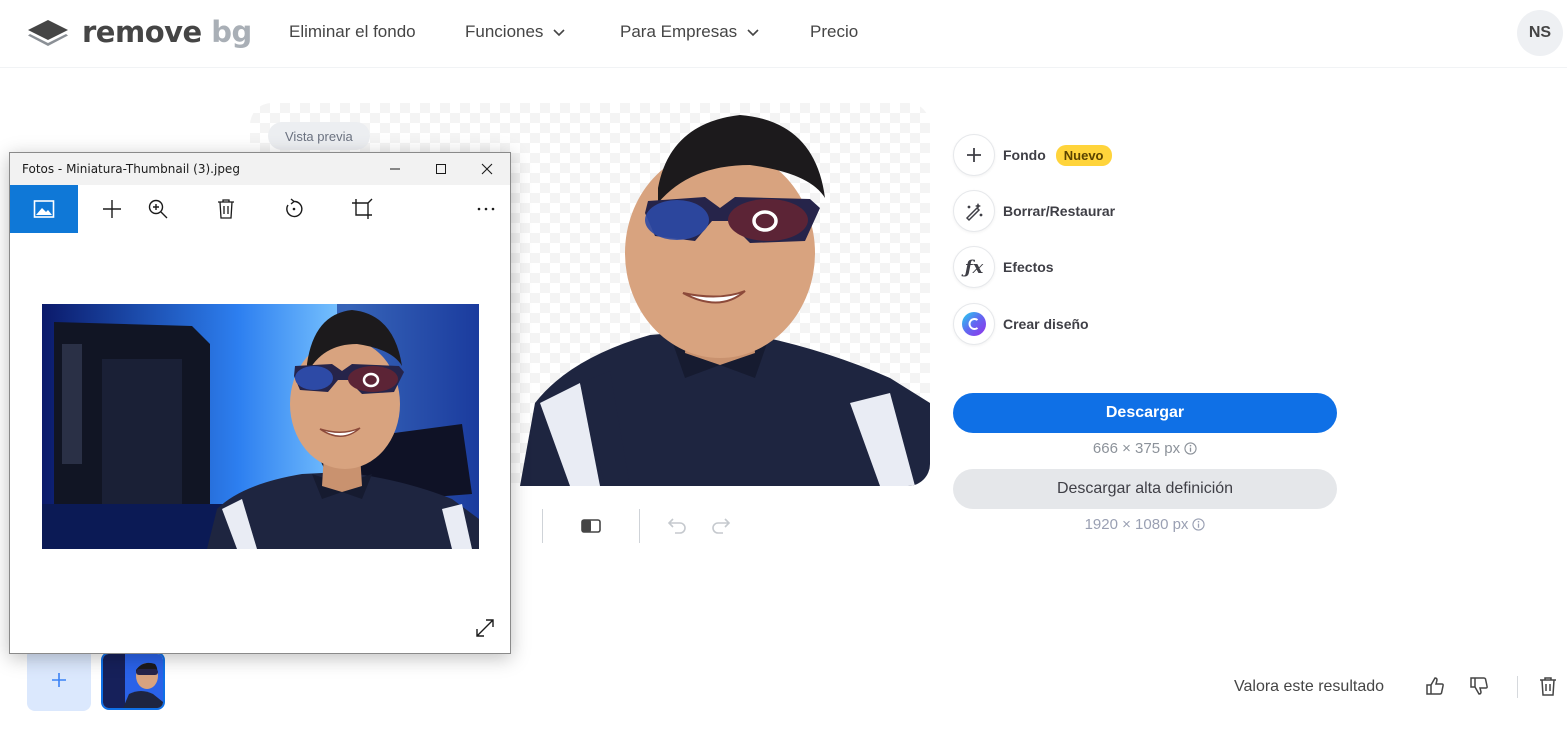 Image resolution: width=1567 pixels, height=730 pixels. I want to click on maximize-icon, so click(441, 169).